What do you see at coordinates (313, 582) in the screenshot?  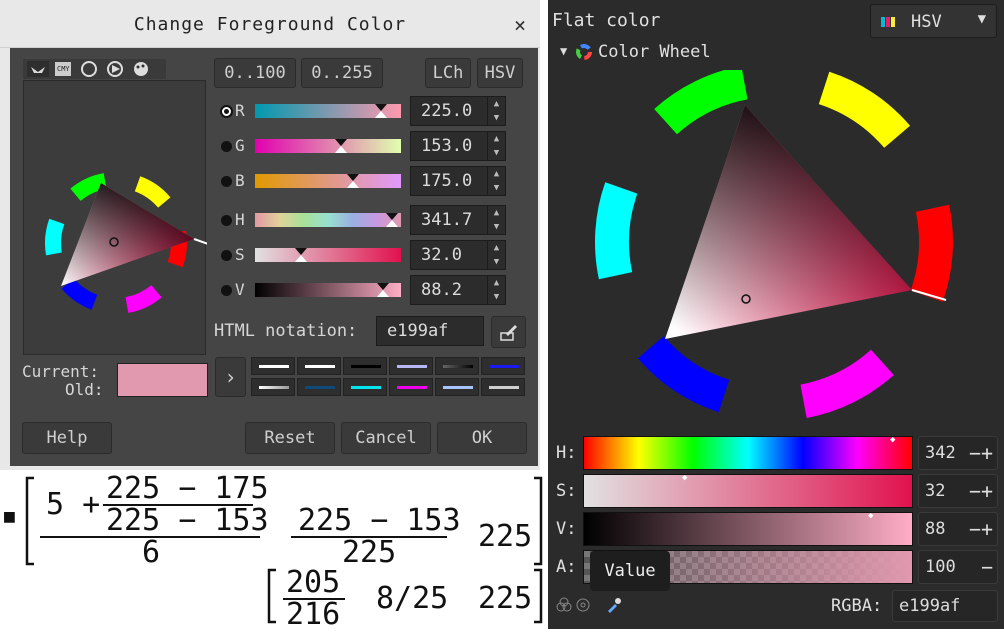 I see `math-result-num: 205` at bounding box center [313, 582].